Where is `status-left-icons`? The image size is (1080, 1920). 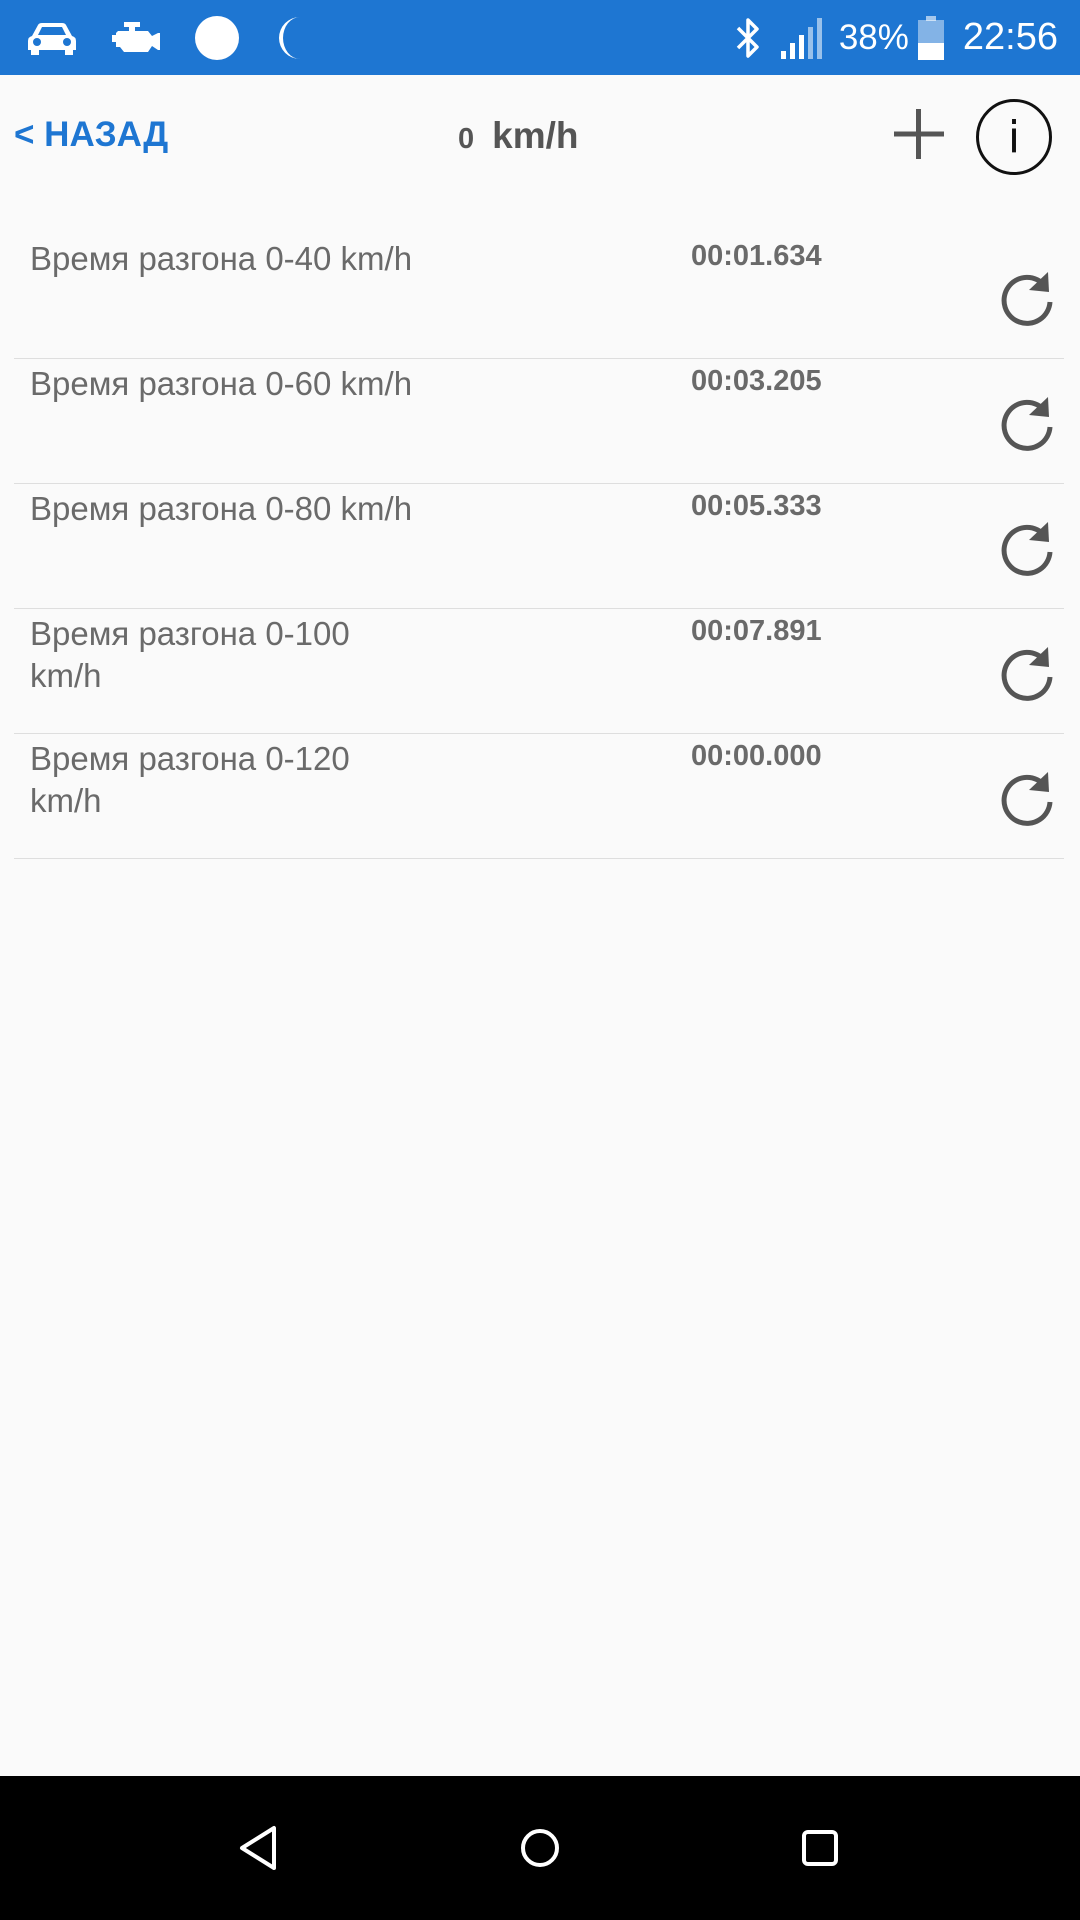
status-left-icons is located at coordinates (182, 37).